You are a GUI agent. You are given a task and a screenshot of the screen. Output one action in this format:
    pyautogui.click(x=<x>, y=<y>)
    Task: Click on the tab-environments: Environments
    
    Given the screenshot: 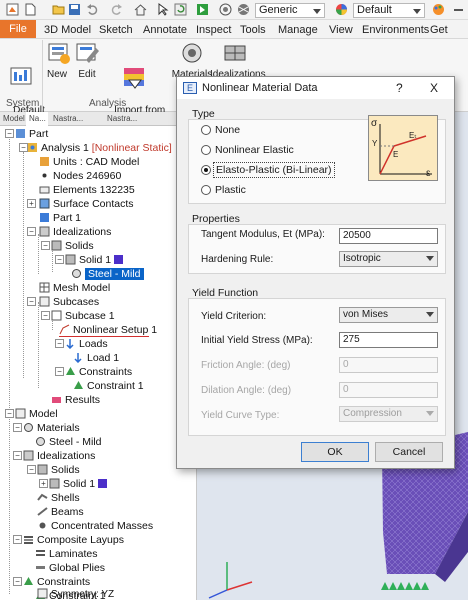 What is the action you would take?
    pyautogui.click(x=395, y=30)
    